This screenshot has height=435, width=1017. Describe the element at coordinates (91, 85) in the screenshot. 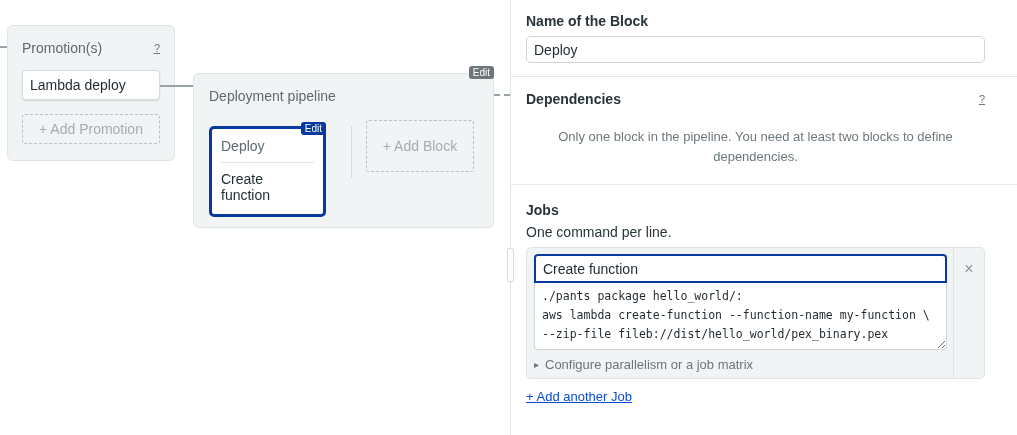

I see `promotion-item: Lambda deploy` at that location.